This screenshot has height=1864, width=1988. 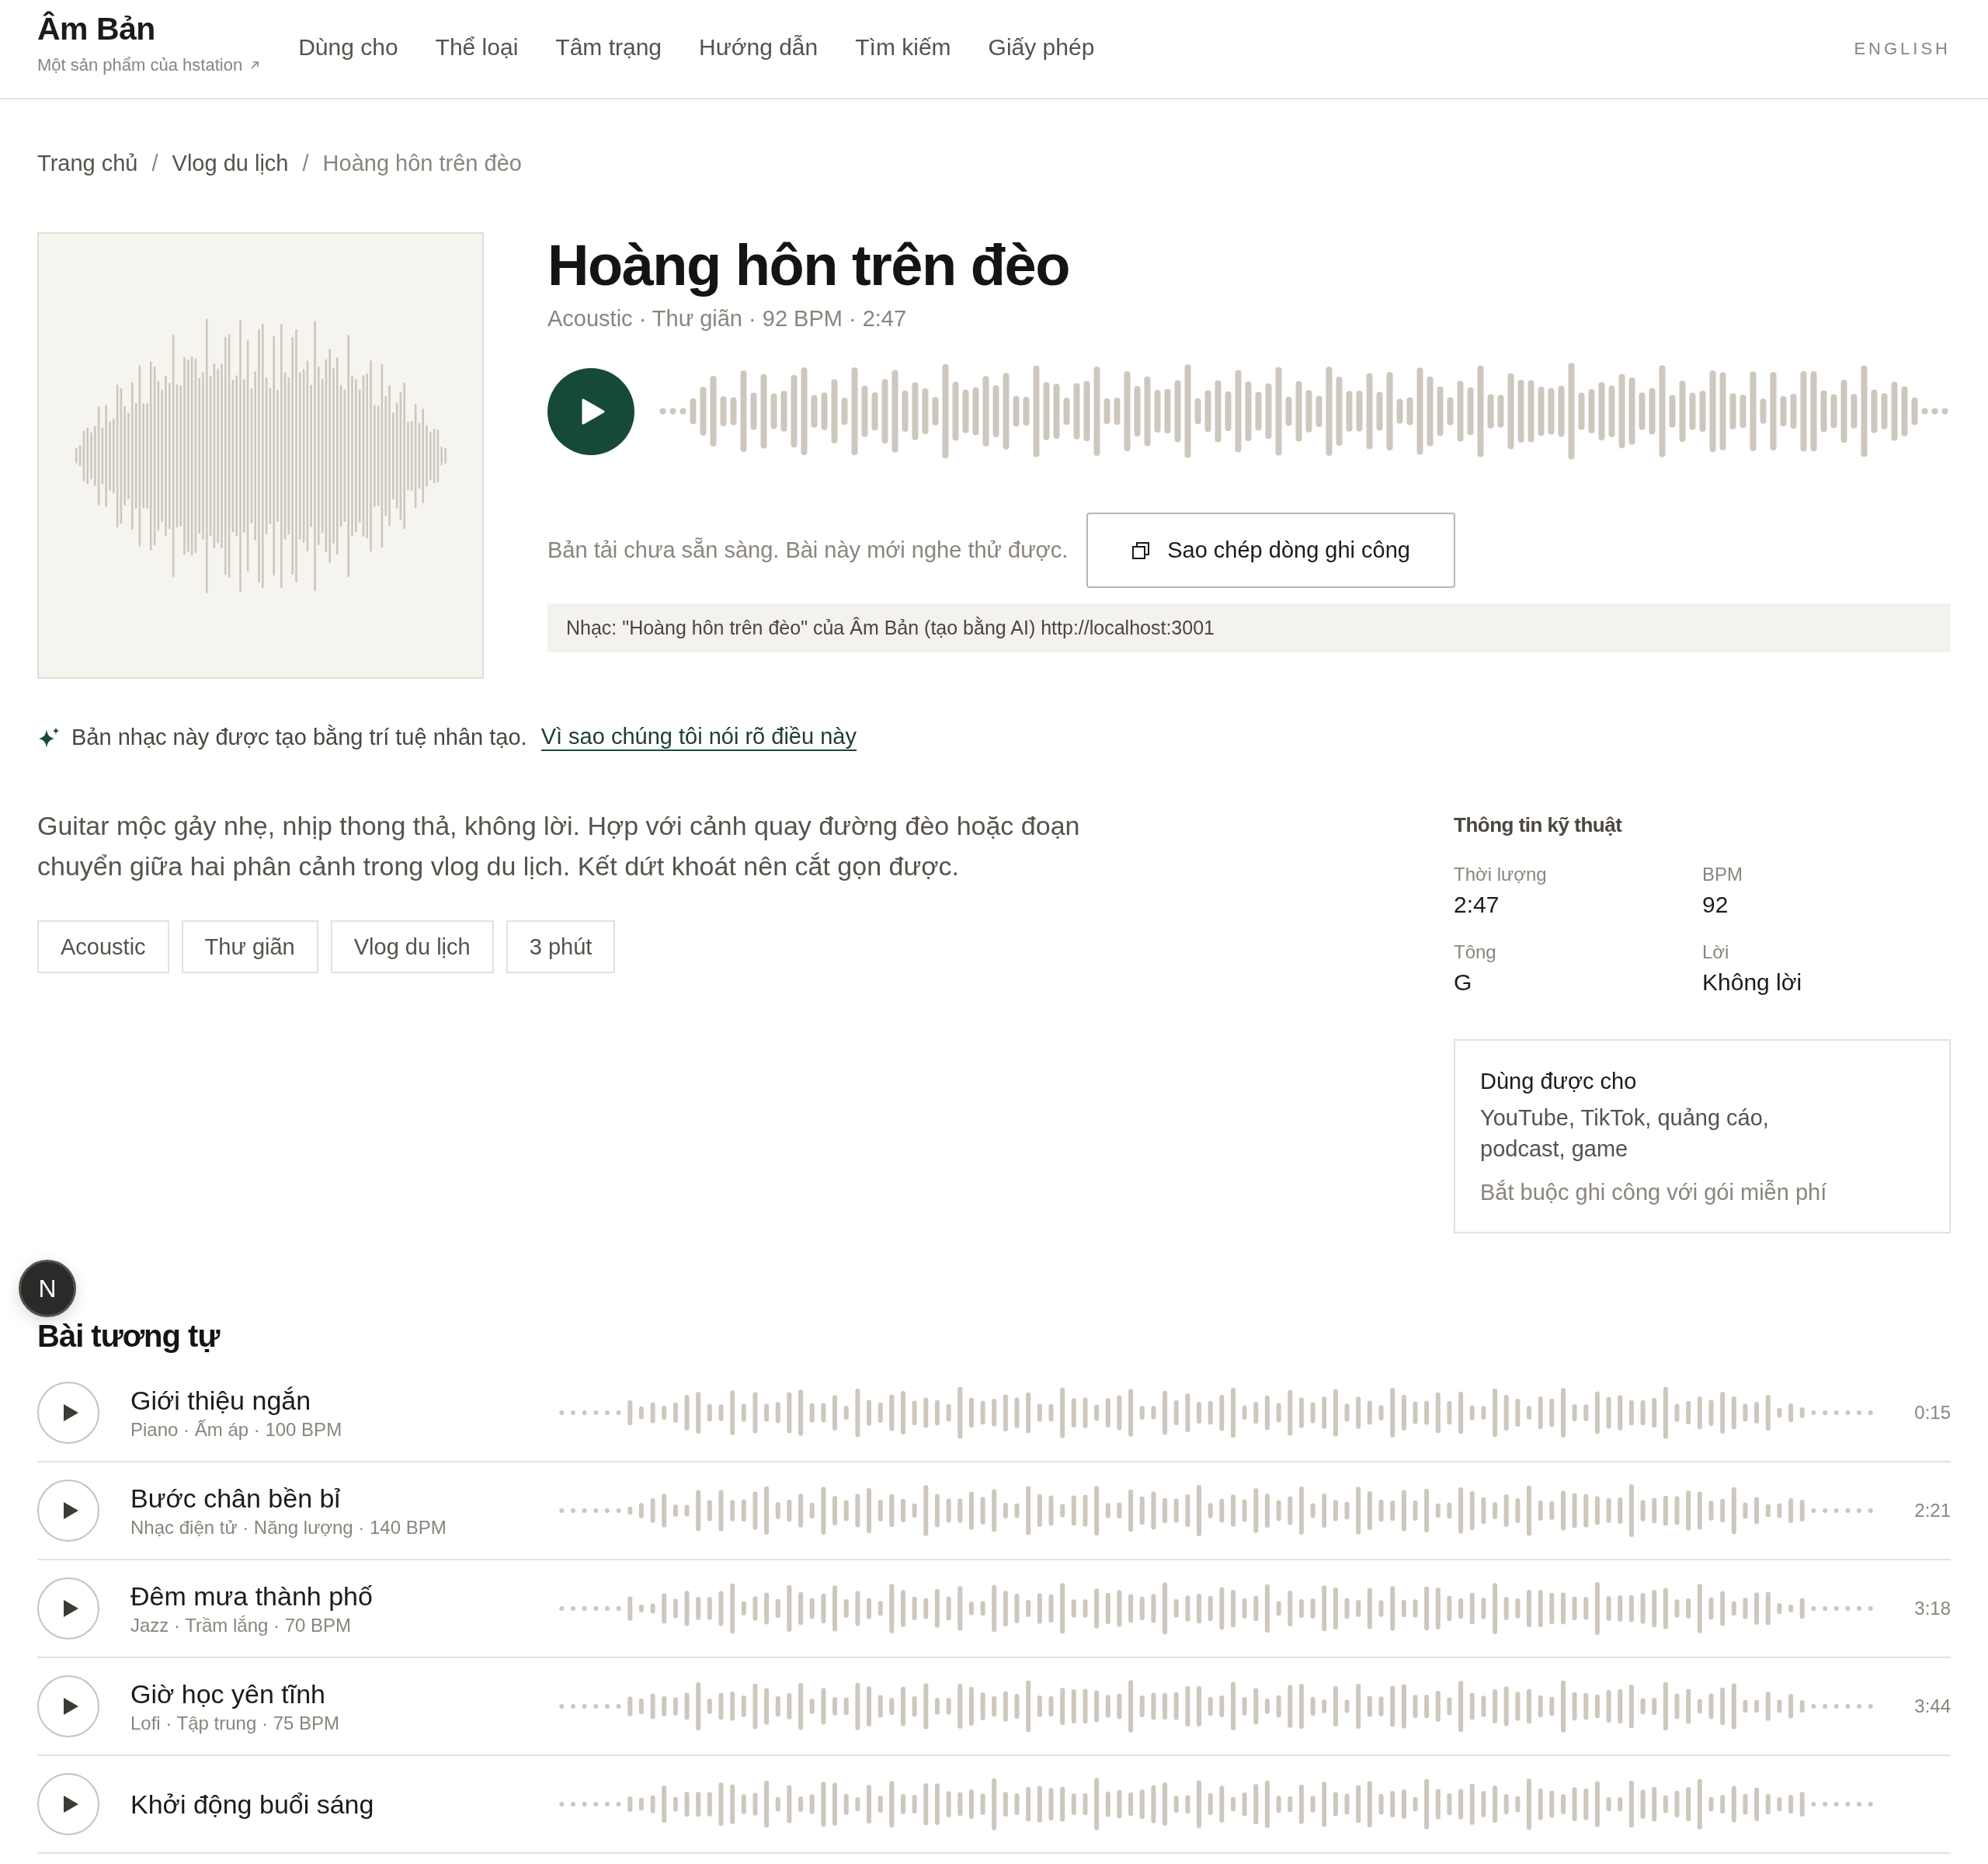 I want to click on copy-icon, so click(x=1141, y=550).